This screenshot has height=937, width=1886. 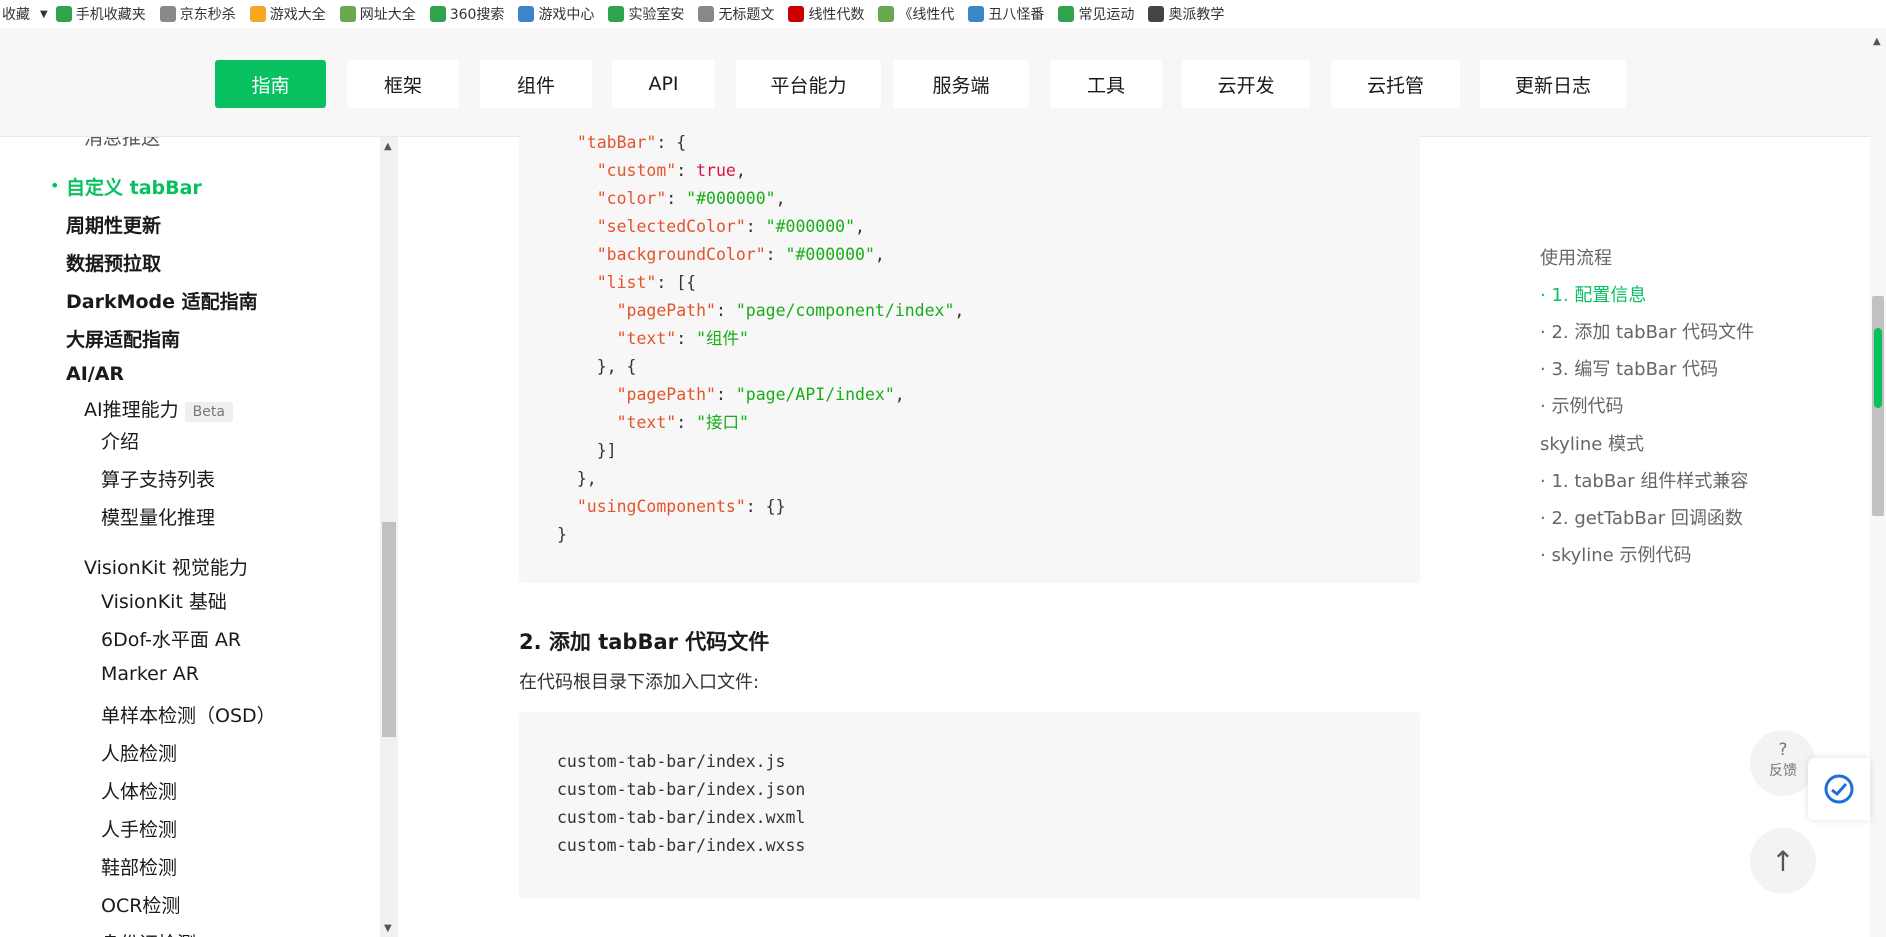 What do you see at coordinates (1196, 15) in the screenshot?
I see `bookmark-label: 奥派教学` at bounding box center [1196, 15].